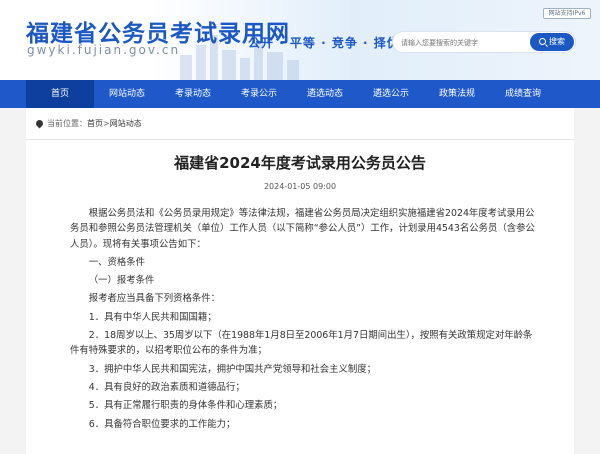 This screenshot has width=600, height=454. What do you see at coordinates (567, 13) in the screenshot?
I see `ipv6-badge: 网站支持IPv6` at bounding box center [567, 13].